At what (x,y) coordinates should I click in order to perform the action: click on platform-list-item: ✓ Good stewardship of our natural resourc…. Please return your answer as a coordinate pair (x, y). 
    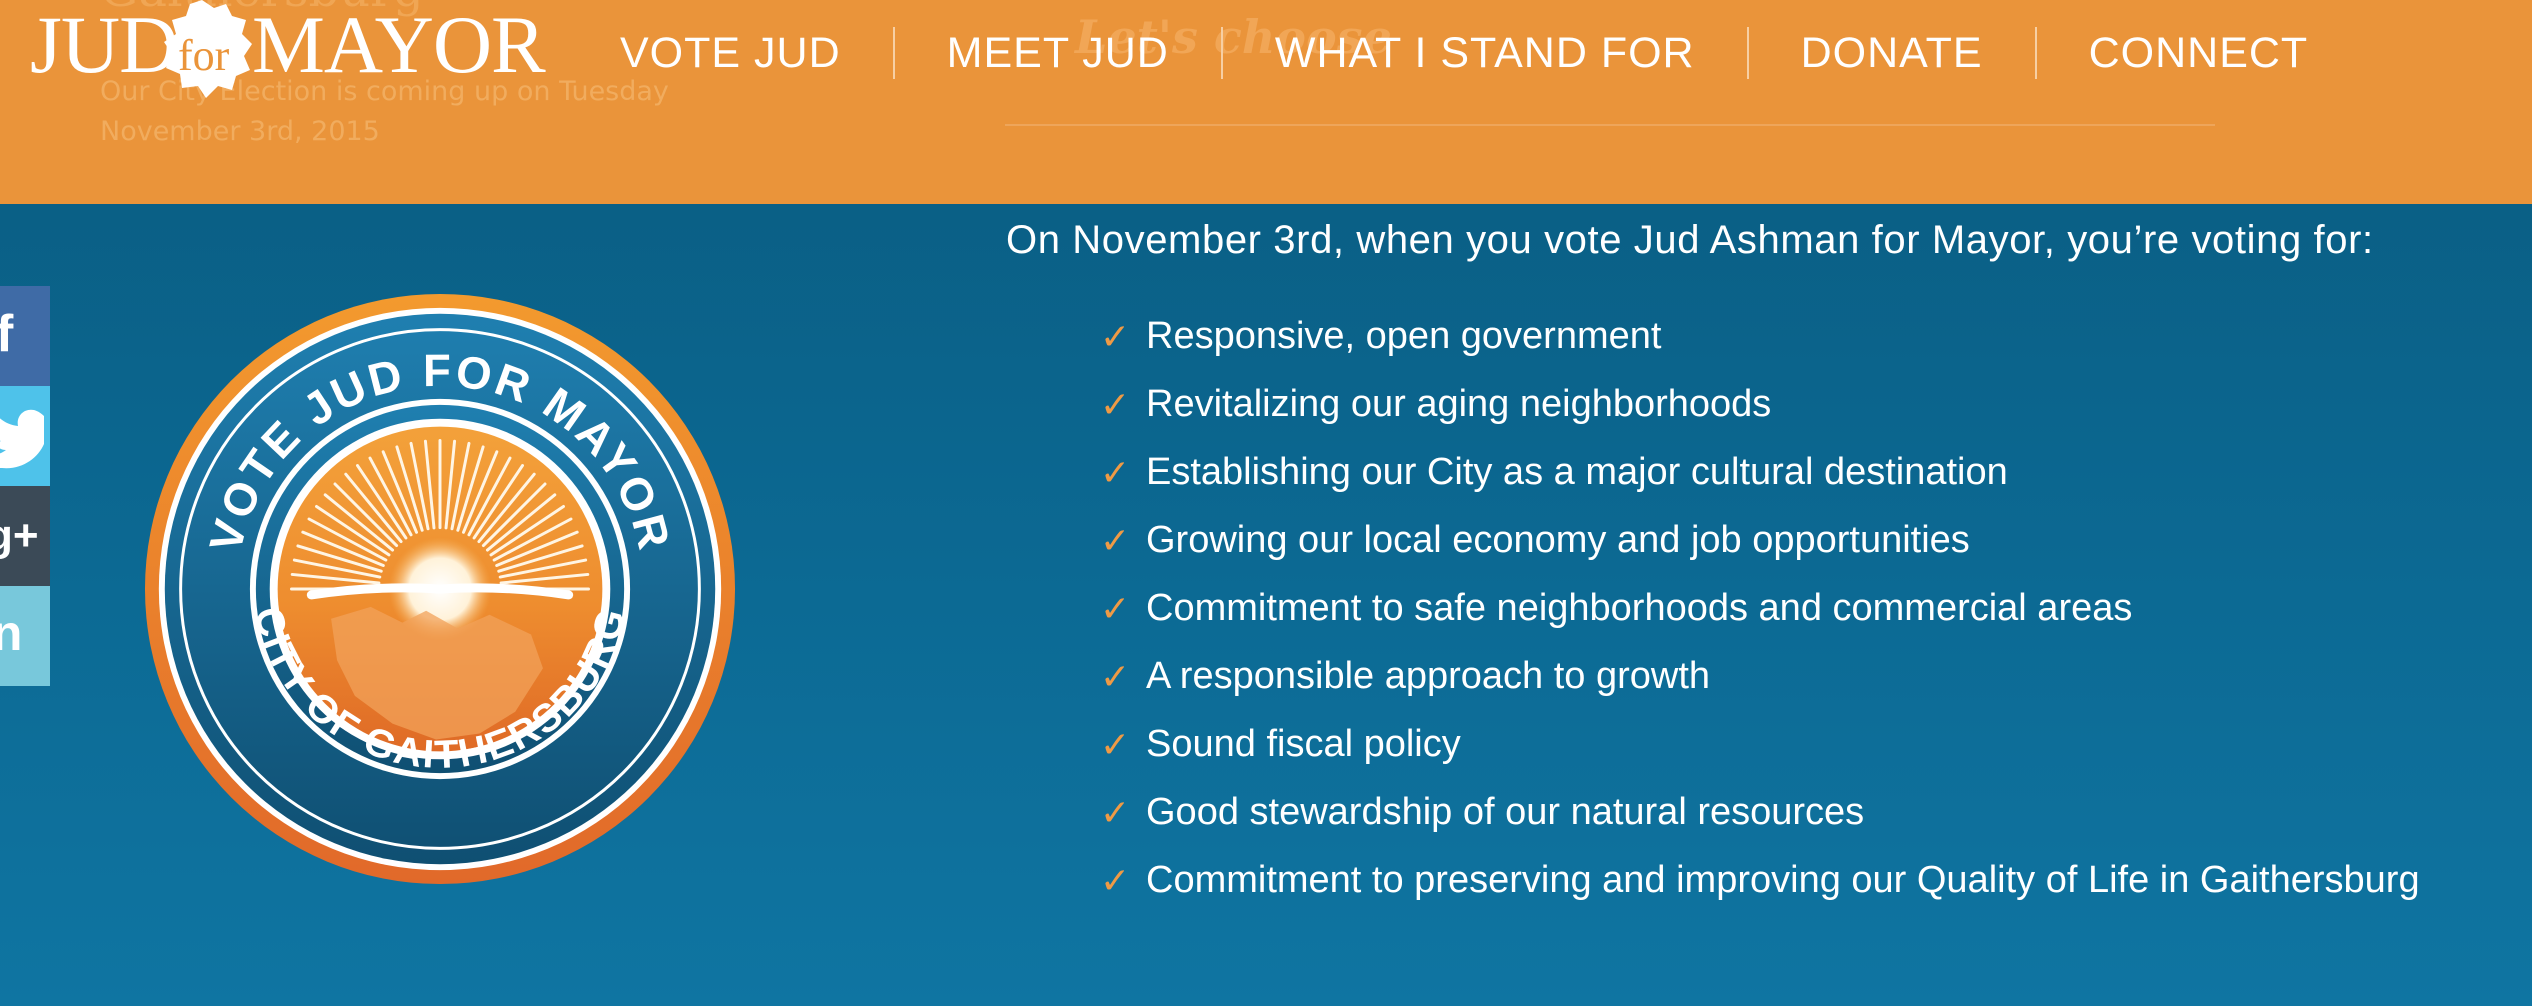
    Looking at the image, I should click on (1800, 812).